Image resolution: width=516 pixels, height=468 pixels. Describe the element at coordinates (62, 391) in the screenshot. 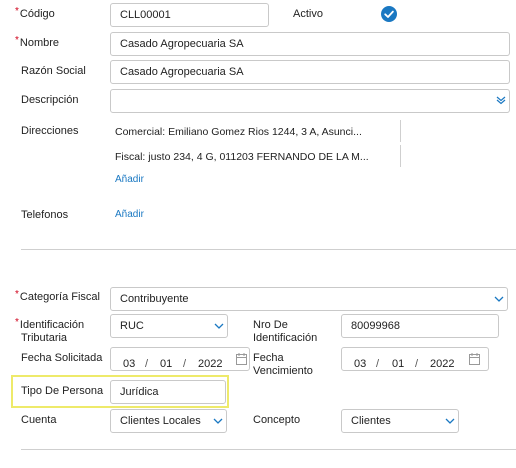

I see `tipo-persona-label: Tipo De Persona` at that location.